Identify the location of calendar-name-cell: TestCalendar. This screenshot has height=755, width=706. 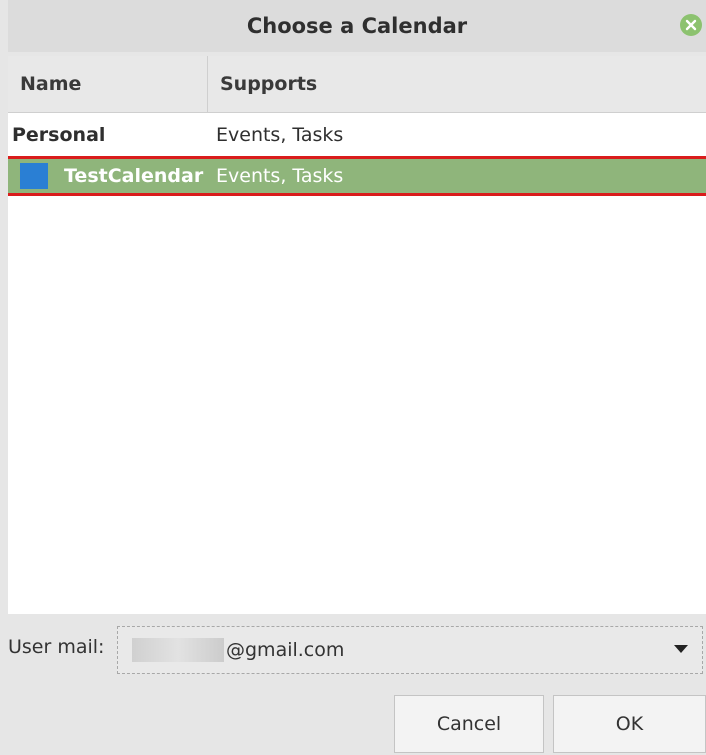
(108, 176).